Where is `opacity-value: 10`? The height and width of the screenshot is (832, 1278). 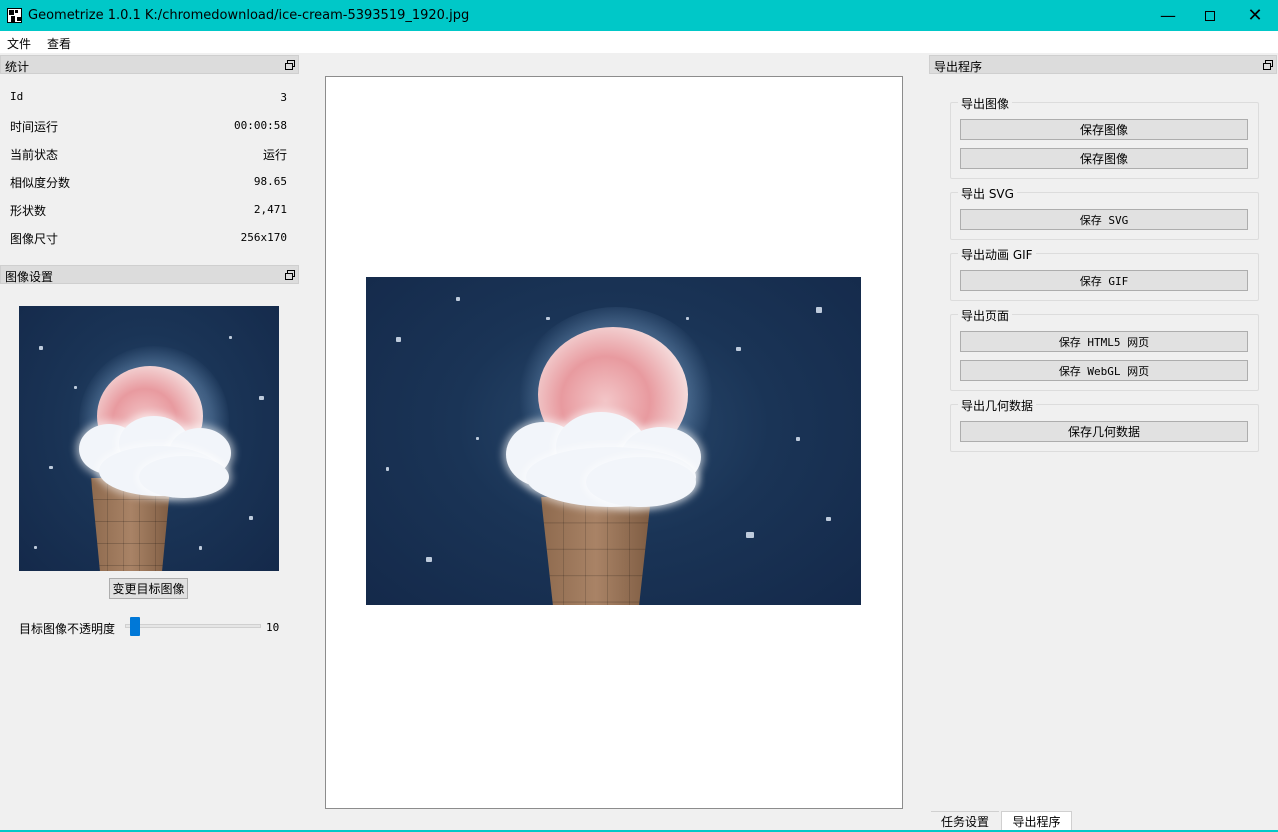 opacity-value: 10 is located at coordinates (273, 627).